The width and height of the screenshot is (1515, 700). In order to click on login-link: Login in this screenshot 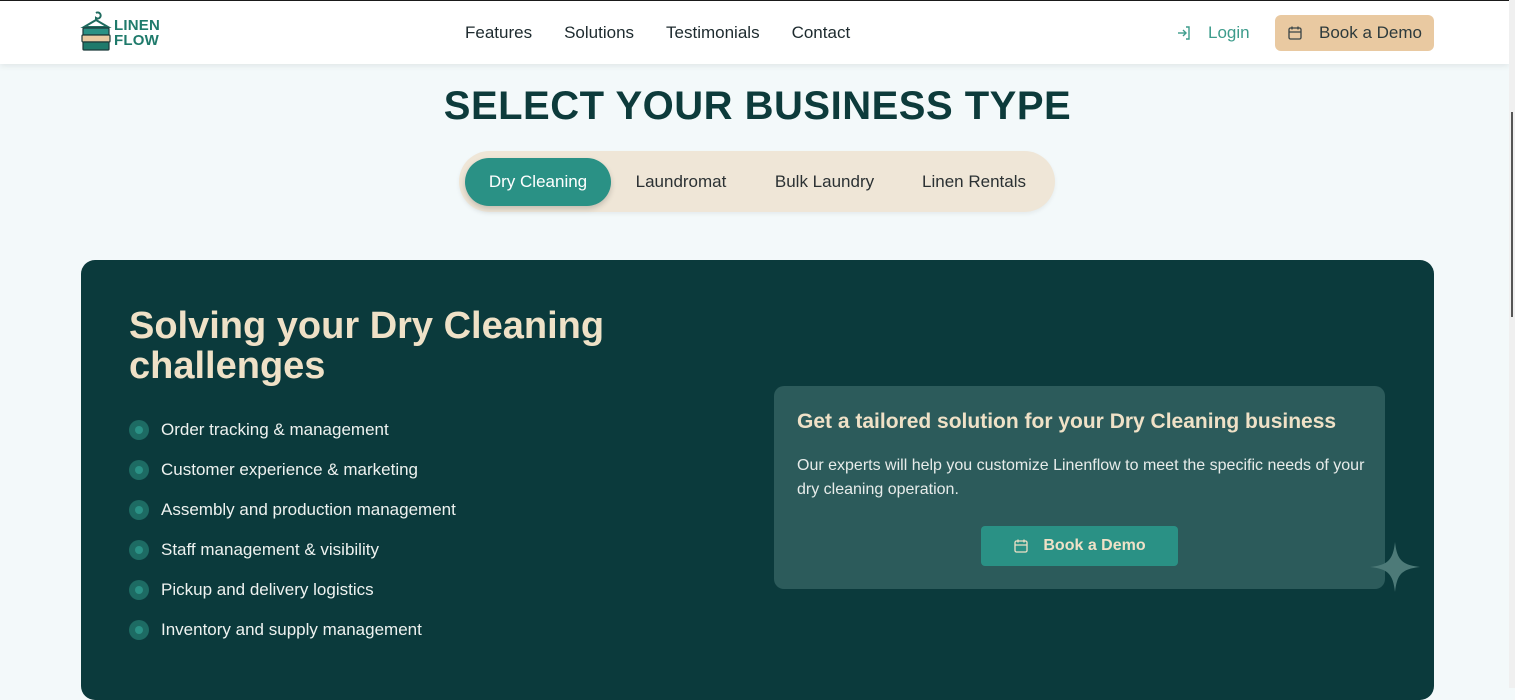, I will do `click(1213, 33)`.